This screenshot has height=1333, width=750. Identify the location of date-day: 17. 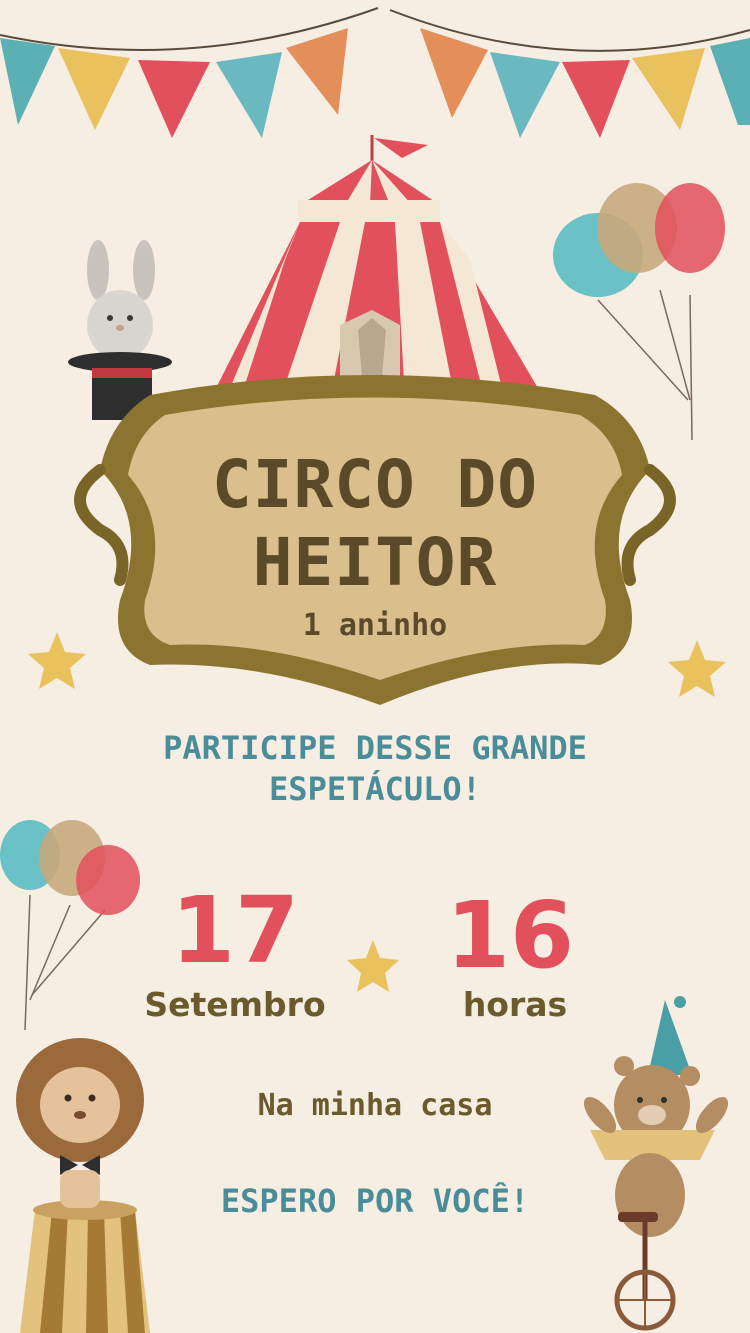
(235, 930).